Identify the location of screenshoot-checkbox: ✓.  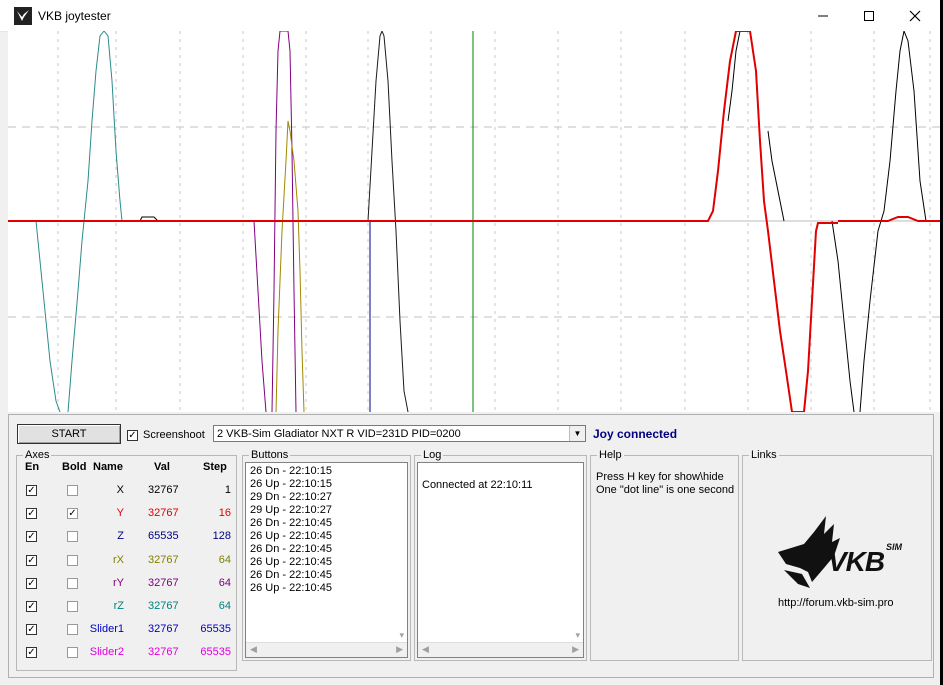
(132, 435).